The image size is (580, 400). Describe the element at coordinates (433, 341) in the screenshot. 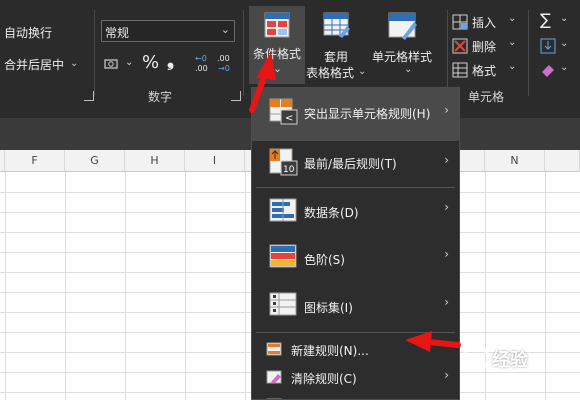

I see `annotation-arrow-left` at that location.